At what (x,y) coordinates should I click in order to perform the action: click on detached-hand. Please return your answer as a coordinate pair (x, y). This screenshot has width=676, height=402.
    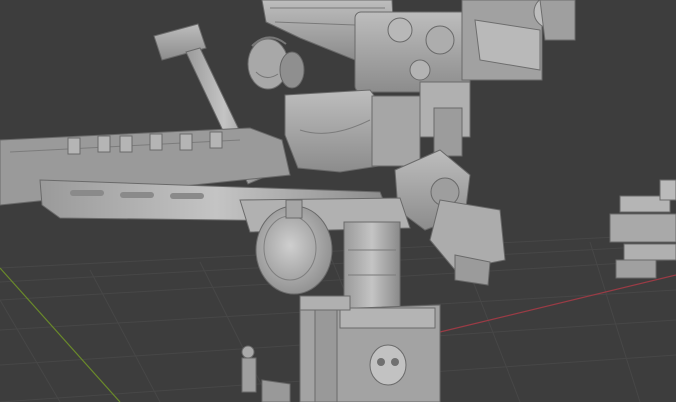
    Looking at the image, I should click on (642, 229).